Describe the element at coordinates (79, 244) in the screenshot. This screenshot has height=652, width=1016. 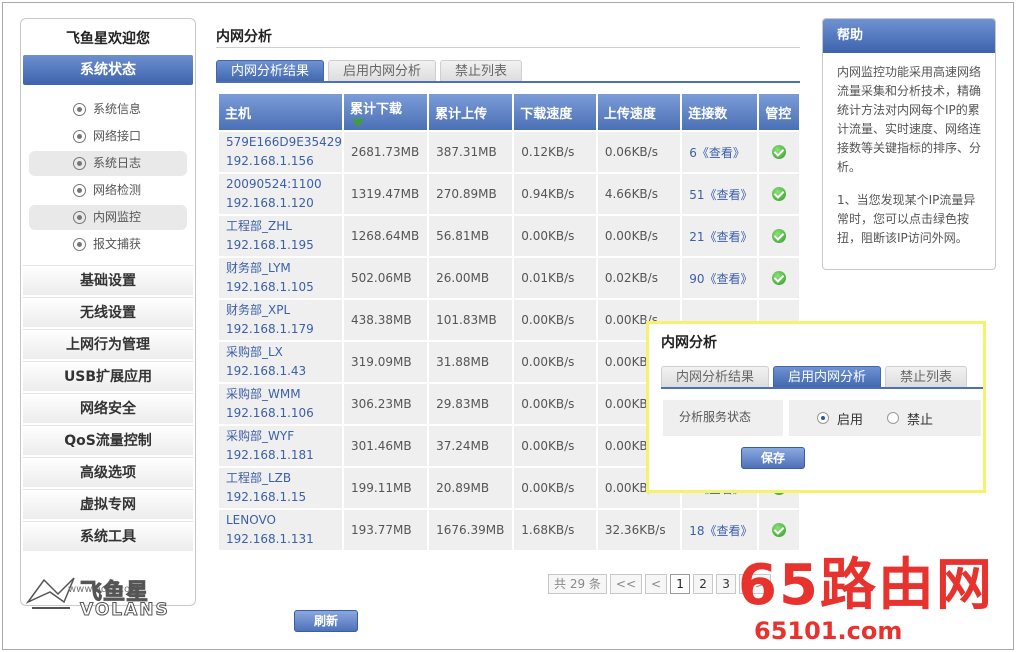
I see `bullet-icon` at that location.